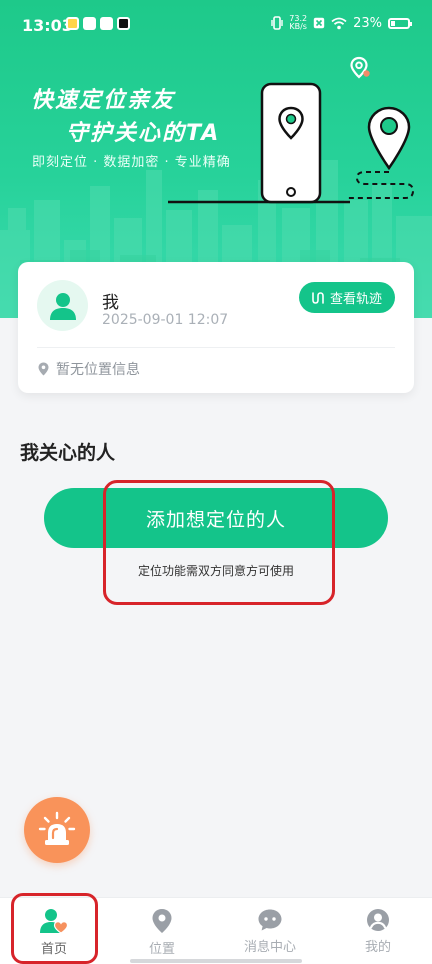  What do you see at coordinates (54, 928) in the screenshot?
I see `annotation-highlight-nav` at bounding box center [54, 928].